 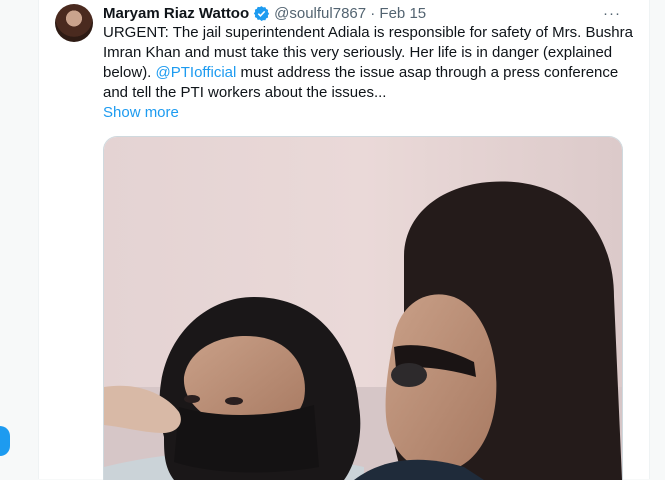 I want to click on floating-action-button-edge, so click(x=5, y=441).